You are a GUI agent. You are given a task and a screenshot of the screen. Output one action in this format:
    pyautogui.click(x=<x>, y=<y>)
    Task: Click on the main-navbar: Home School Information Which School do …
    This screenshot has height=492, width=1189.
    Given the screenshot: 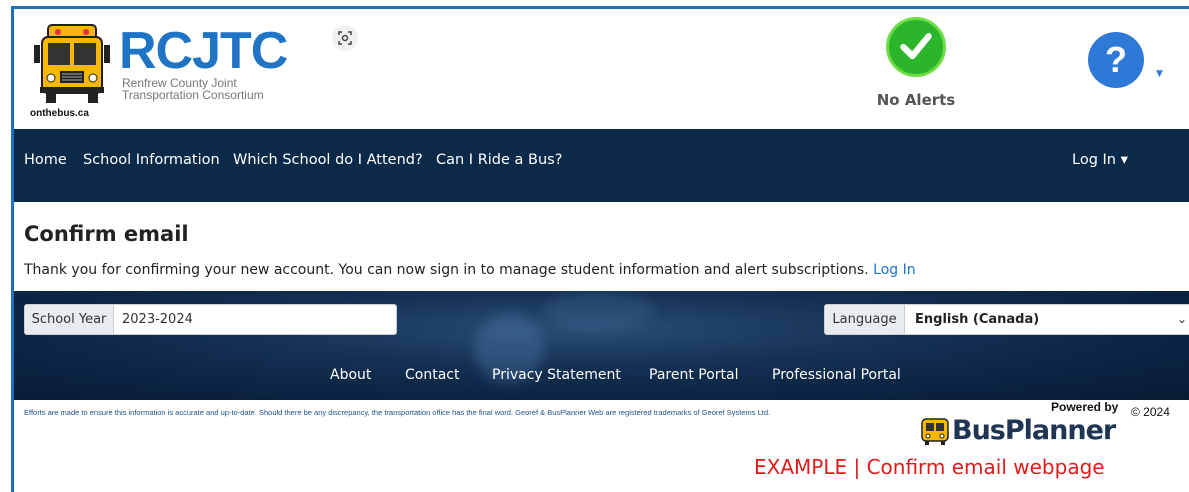 What is the action you would take?
    pyautogui.click(x=601, y=165)
    